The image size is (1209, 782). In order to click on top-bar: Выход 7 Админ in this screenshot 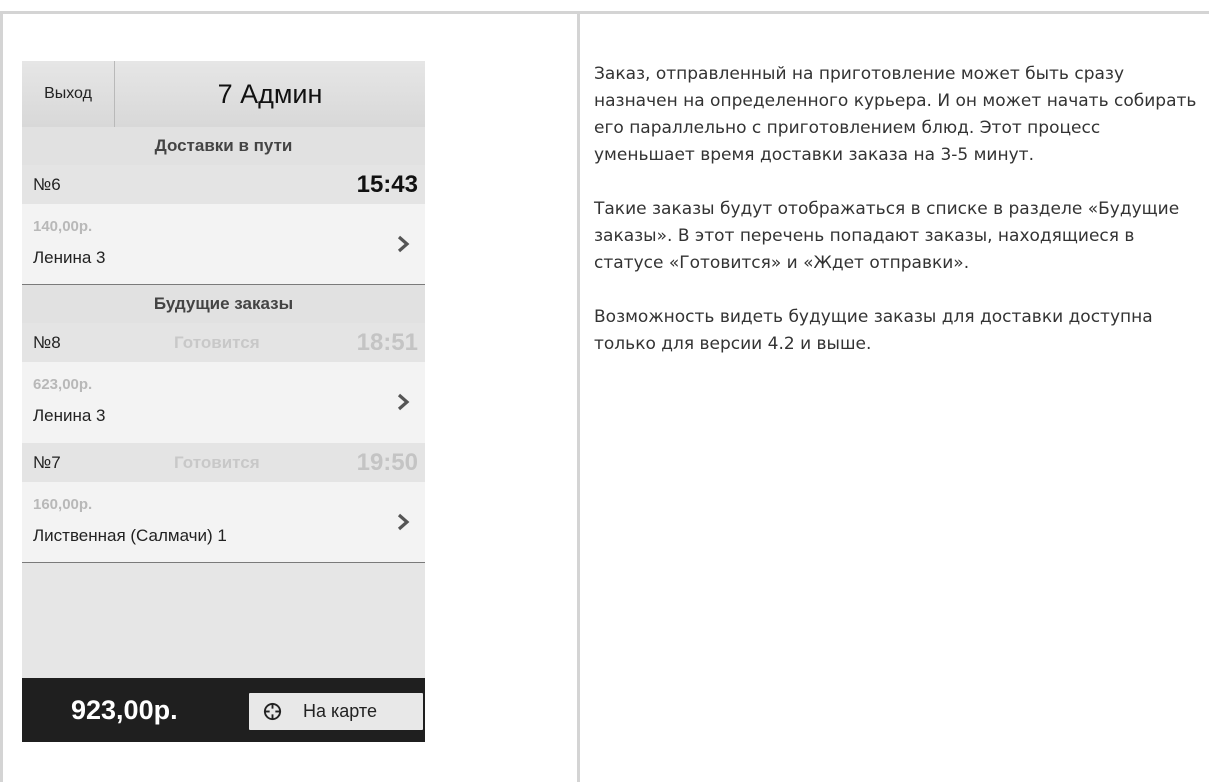, I will do `click(223, 94)`.